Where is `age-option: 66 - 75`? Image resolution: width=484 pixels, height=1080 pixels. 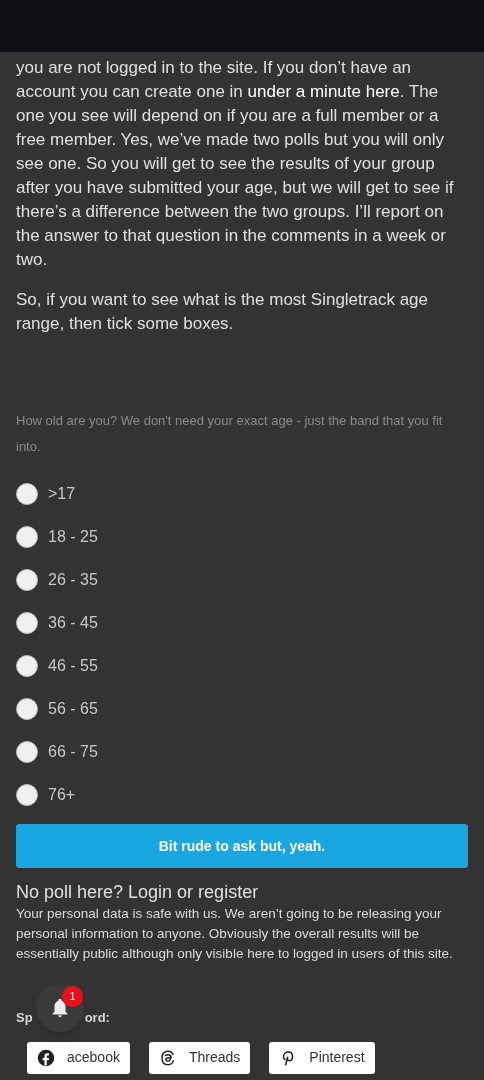
age-option: 66 - 75 is located at coordinates (242, 751).